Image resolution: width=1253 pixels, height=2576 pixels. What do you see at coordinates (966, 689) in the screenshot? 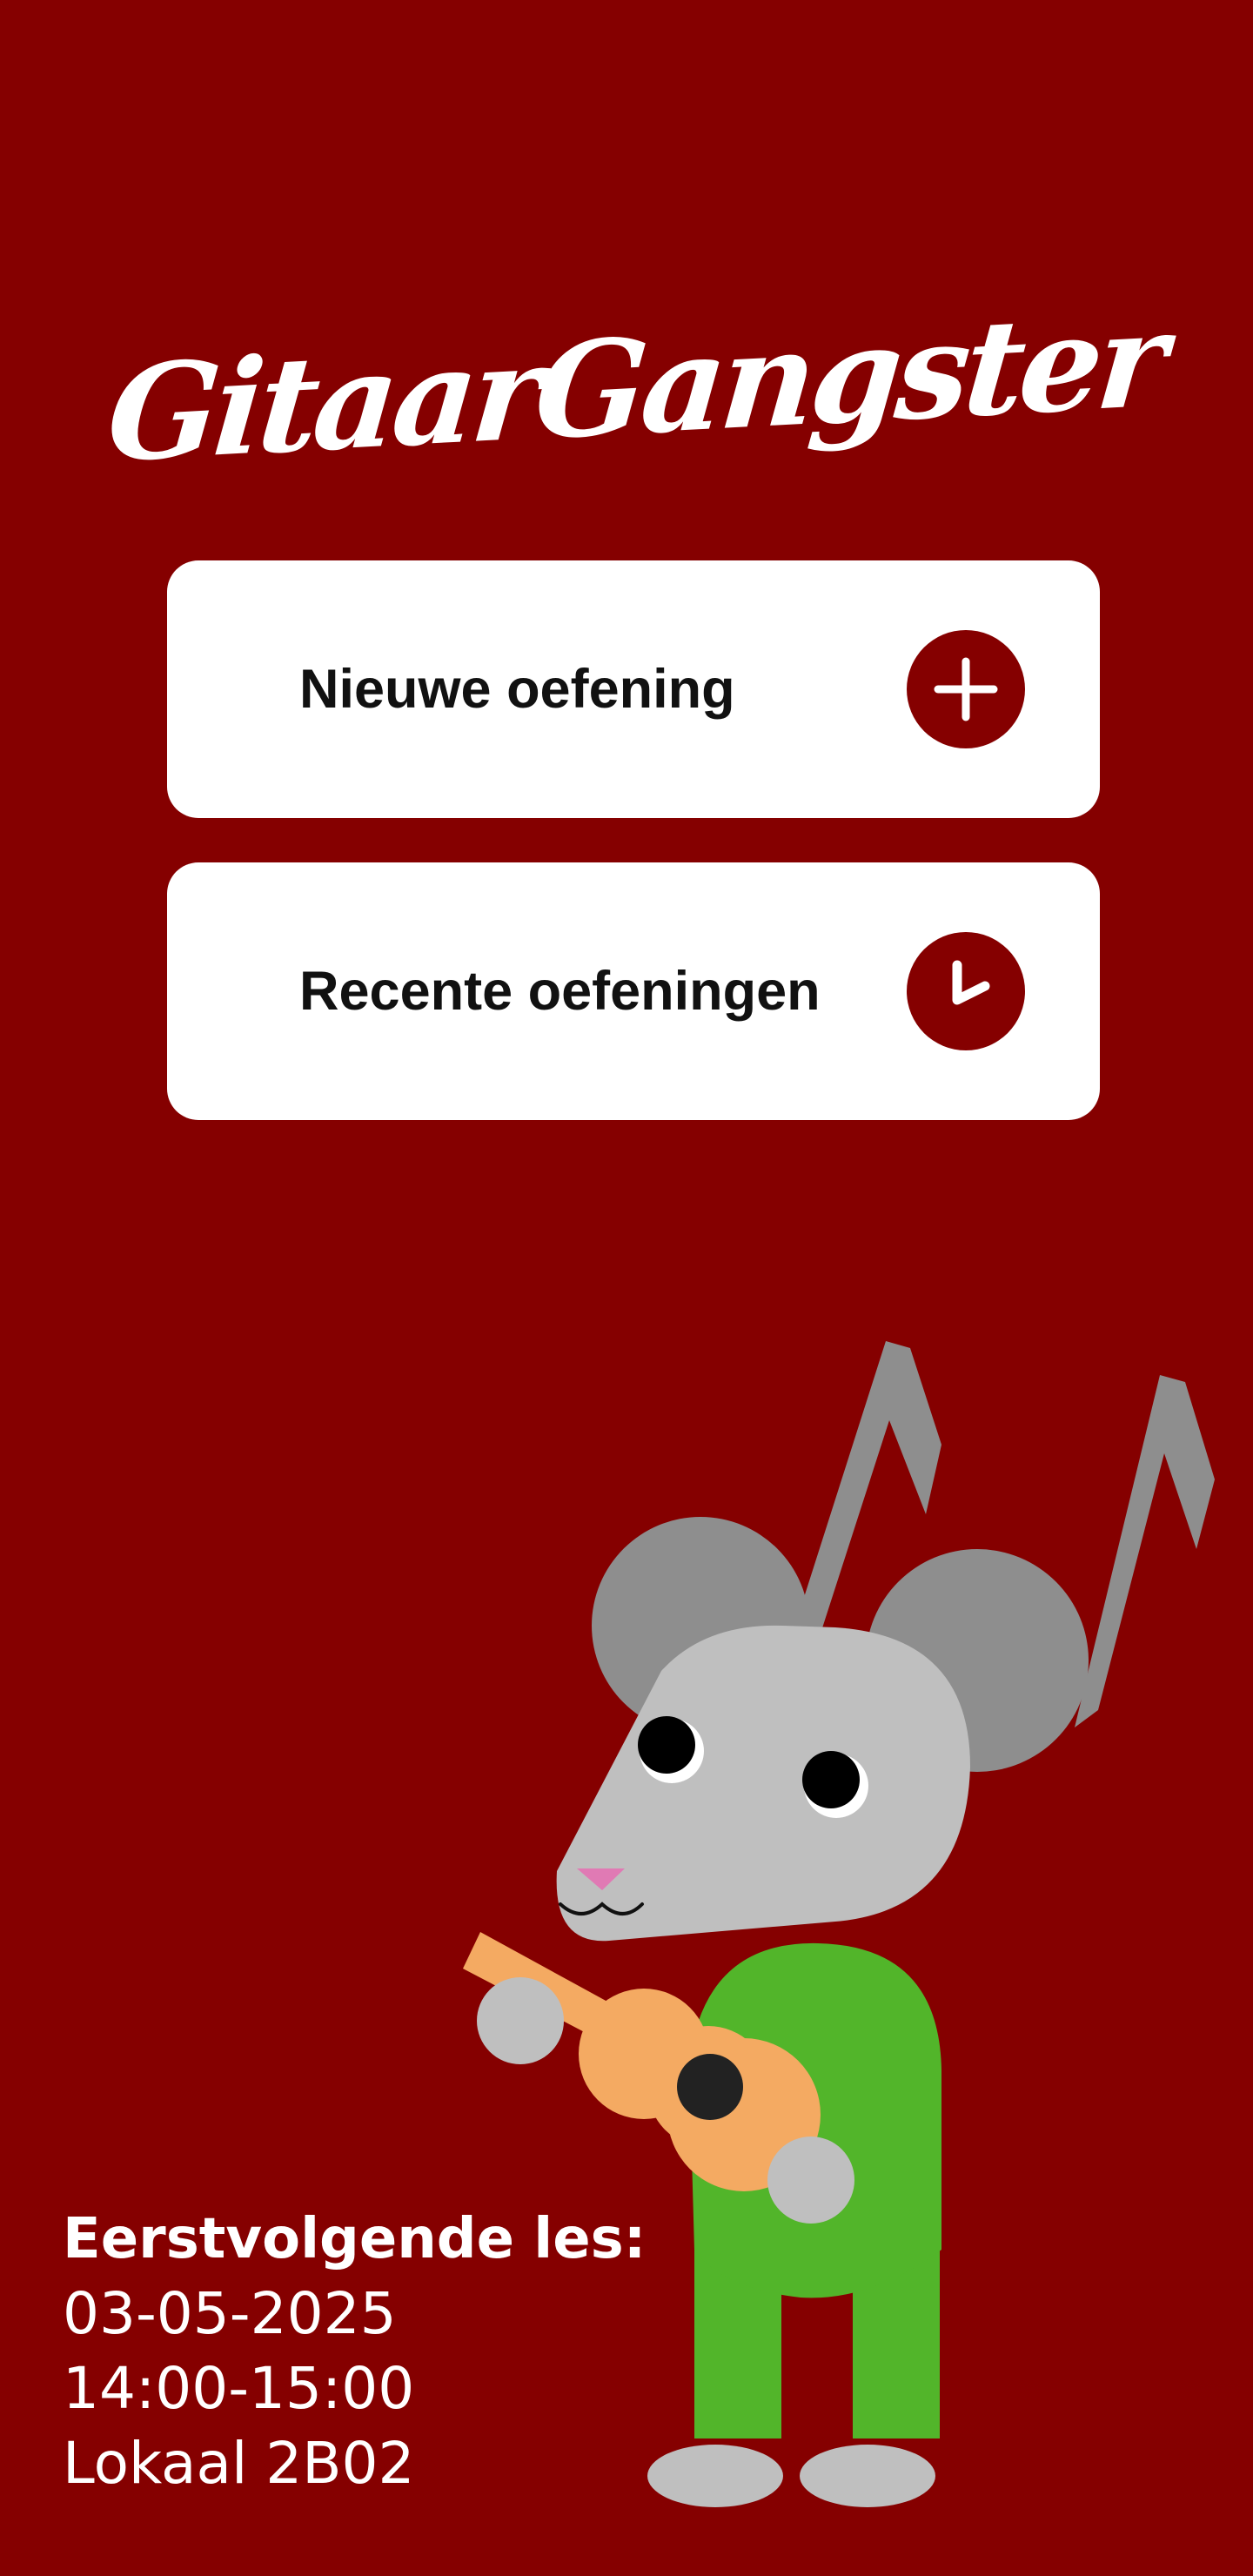
I see `plus-icon` at bounding box center [966, 689].